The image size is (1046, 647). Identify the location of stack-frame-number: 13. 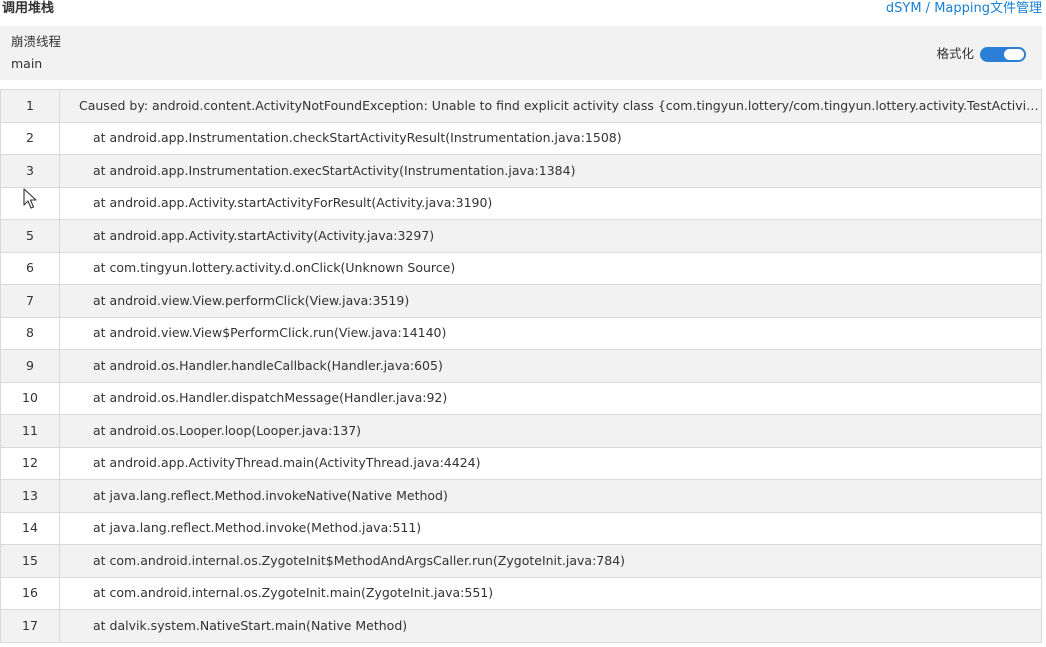
(30, 496).